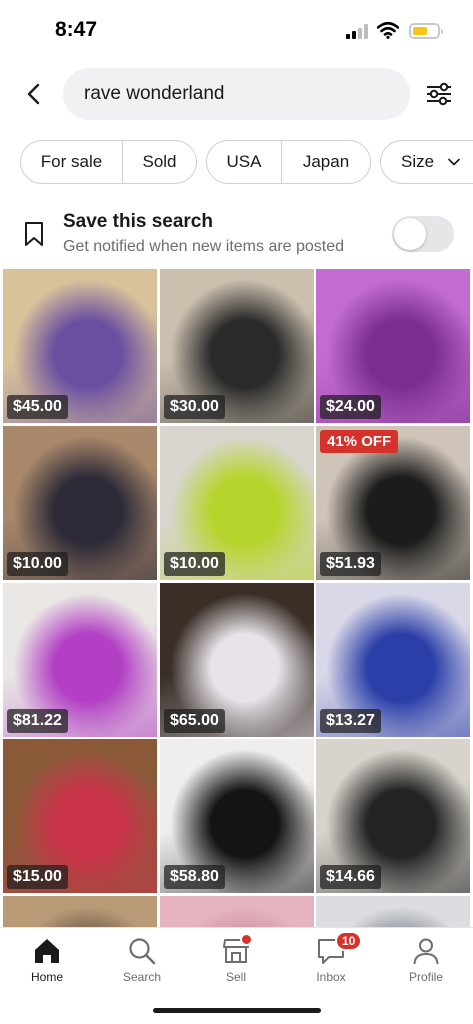  Describe the element at coordinates (325, 162) in the screenshot. I see `chip-japan: Japan` at that location.